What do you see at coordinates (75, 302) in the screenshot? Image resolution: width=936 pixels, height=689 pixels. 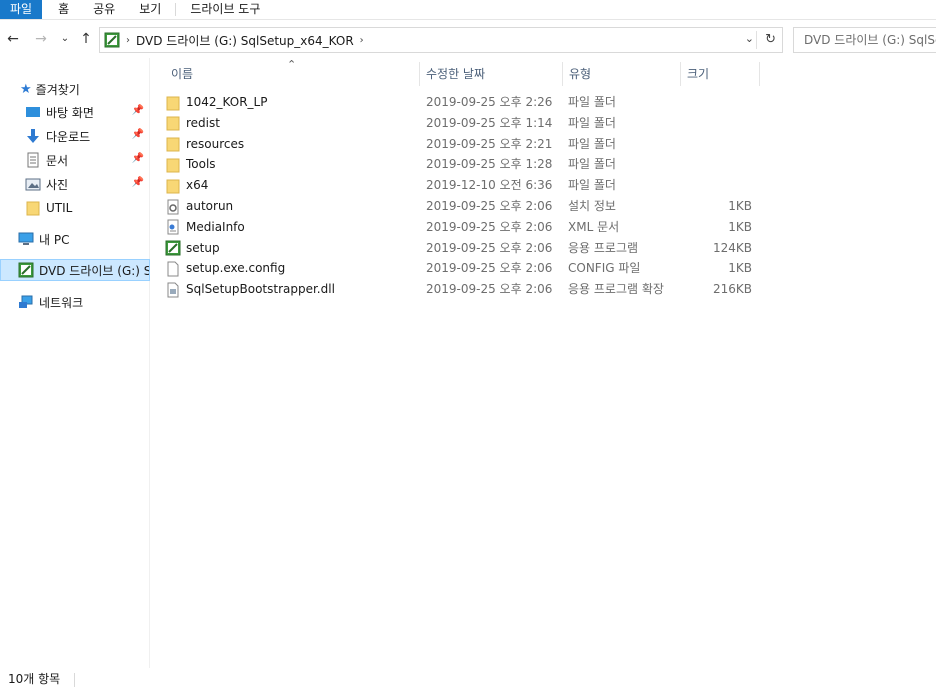 I see `nav-network: 네트워크` at bounding box center [75, 302].